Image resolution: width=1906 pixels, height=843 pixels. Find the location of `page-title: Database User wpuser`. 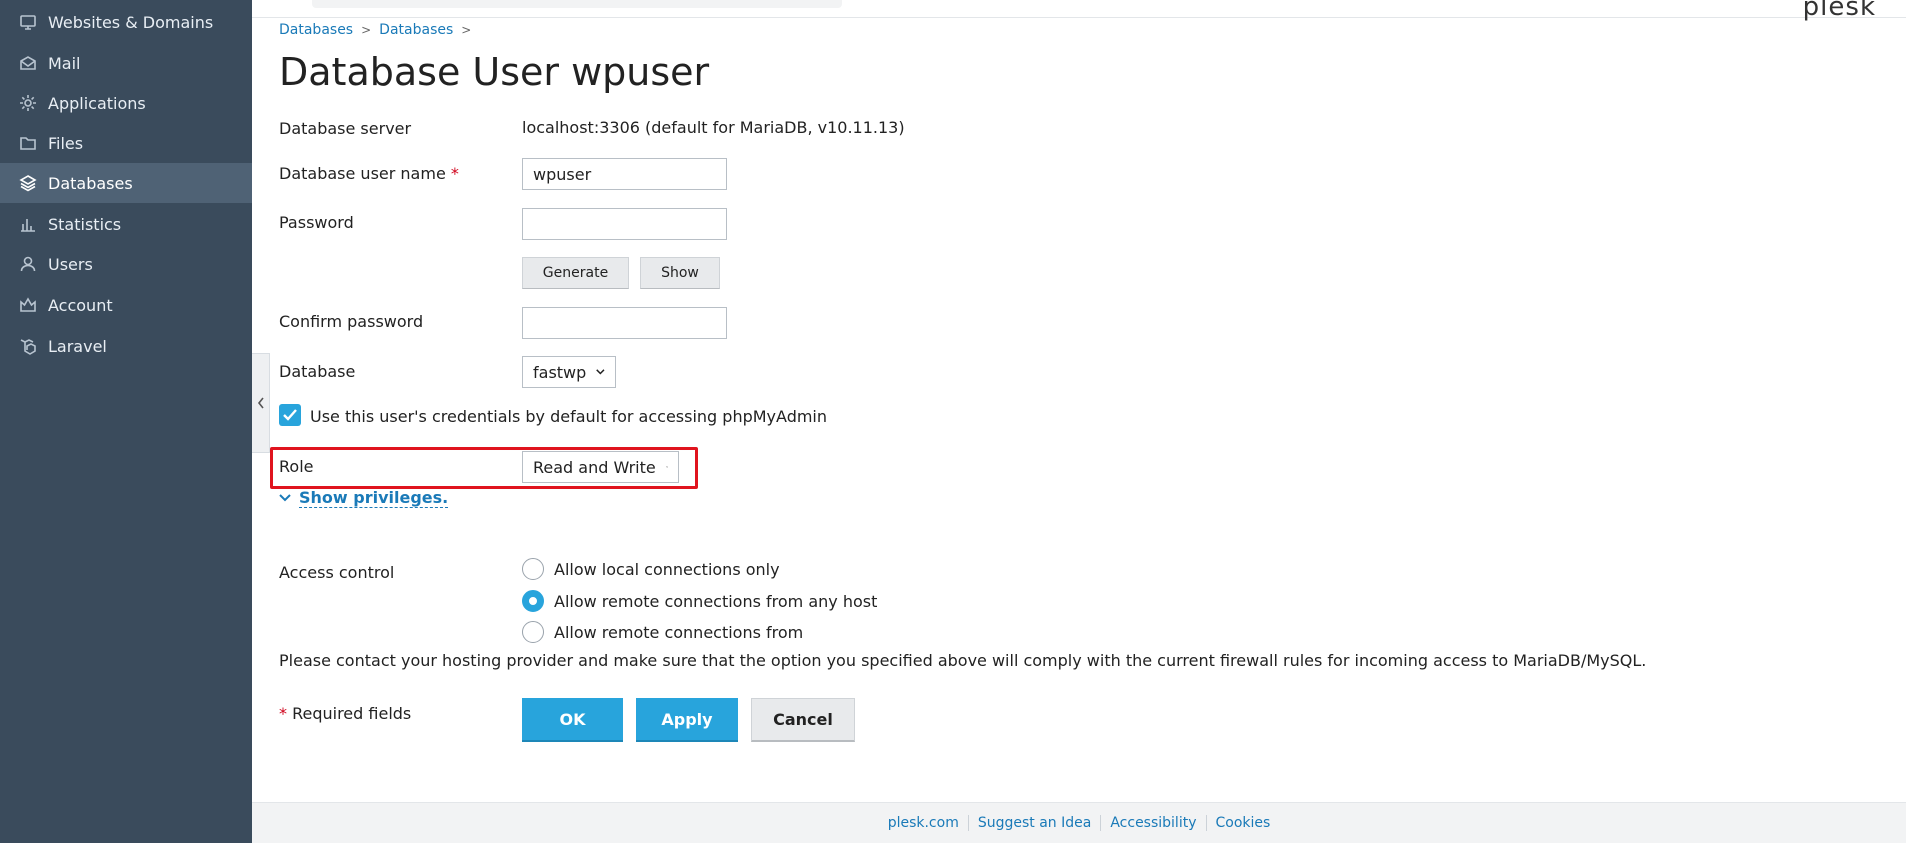

page-title: Database User wpuser is located at coordinates (494, 72).